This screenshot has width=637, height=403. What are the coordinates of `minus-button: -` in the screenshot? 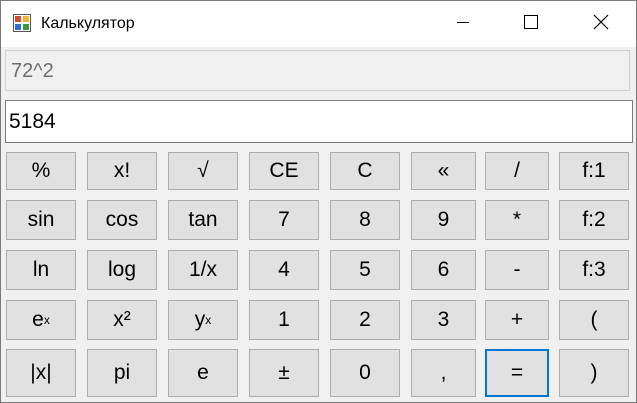 It's located at (517, 270).